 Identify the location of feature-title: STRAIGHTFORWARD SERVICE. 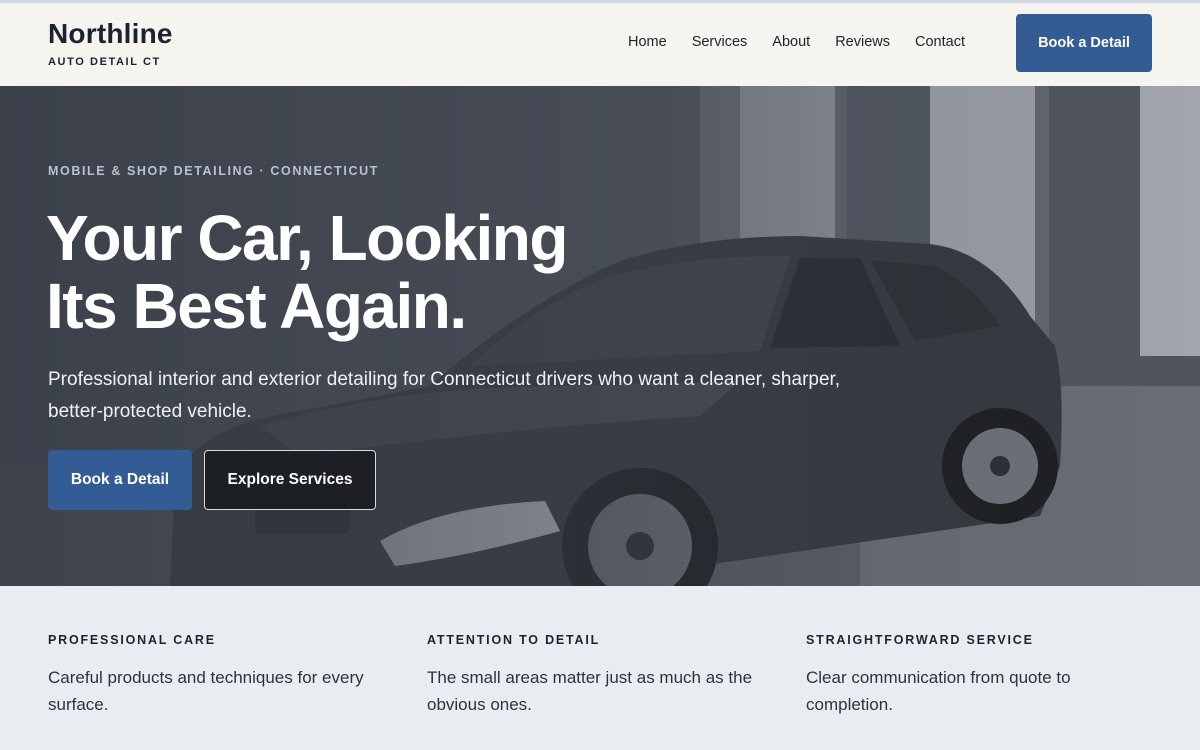
(920, 640).